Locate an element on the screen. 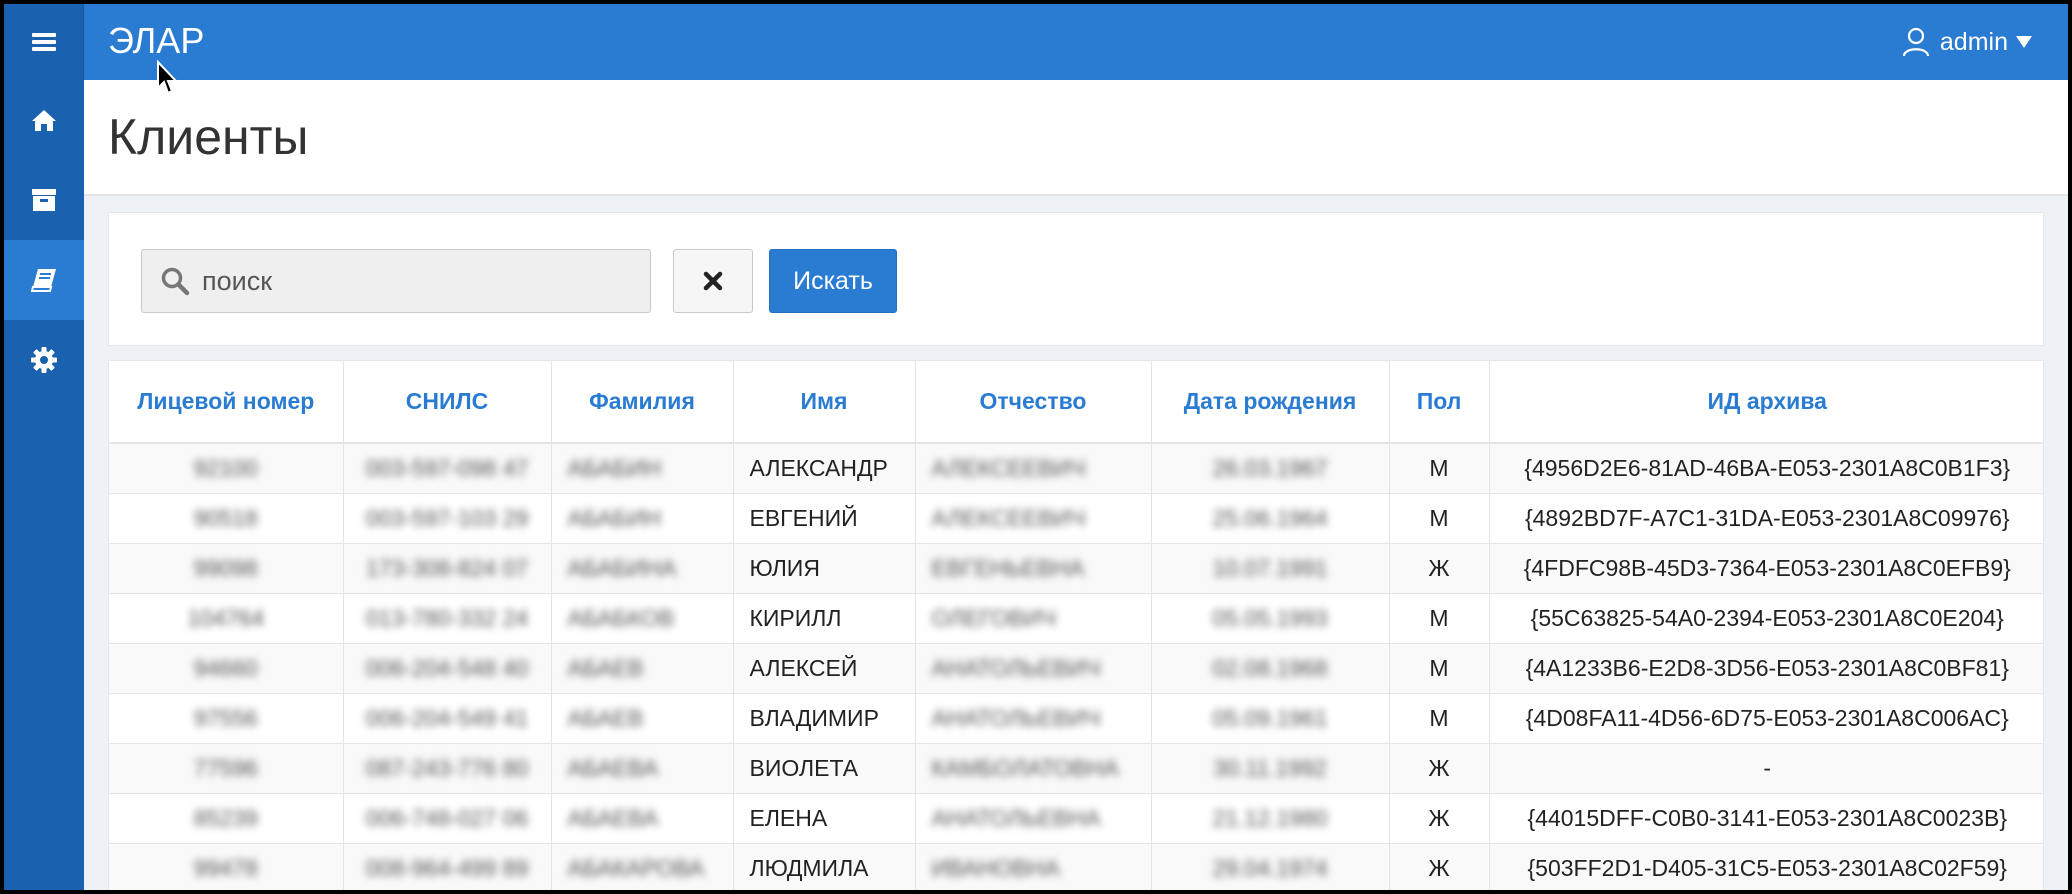 The width and height of the screenshot is (2072, 894). clear-search-button is located at coordinates (713, 281).